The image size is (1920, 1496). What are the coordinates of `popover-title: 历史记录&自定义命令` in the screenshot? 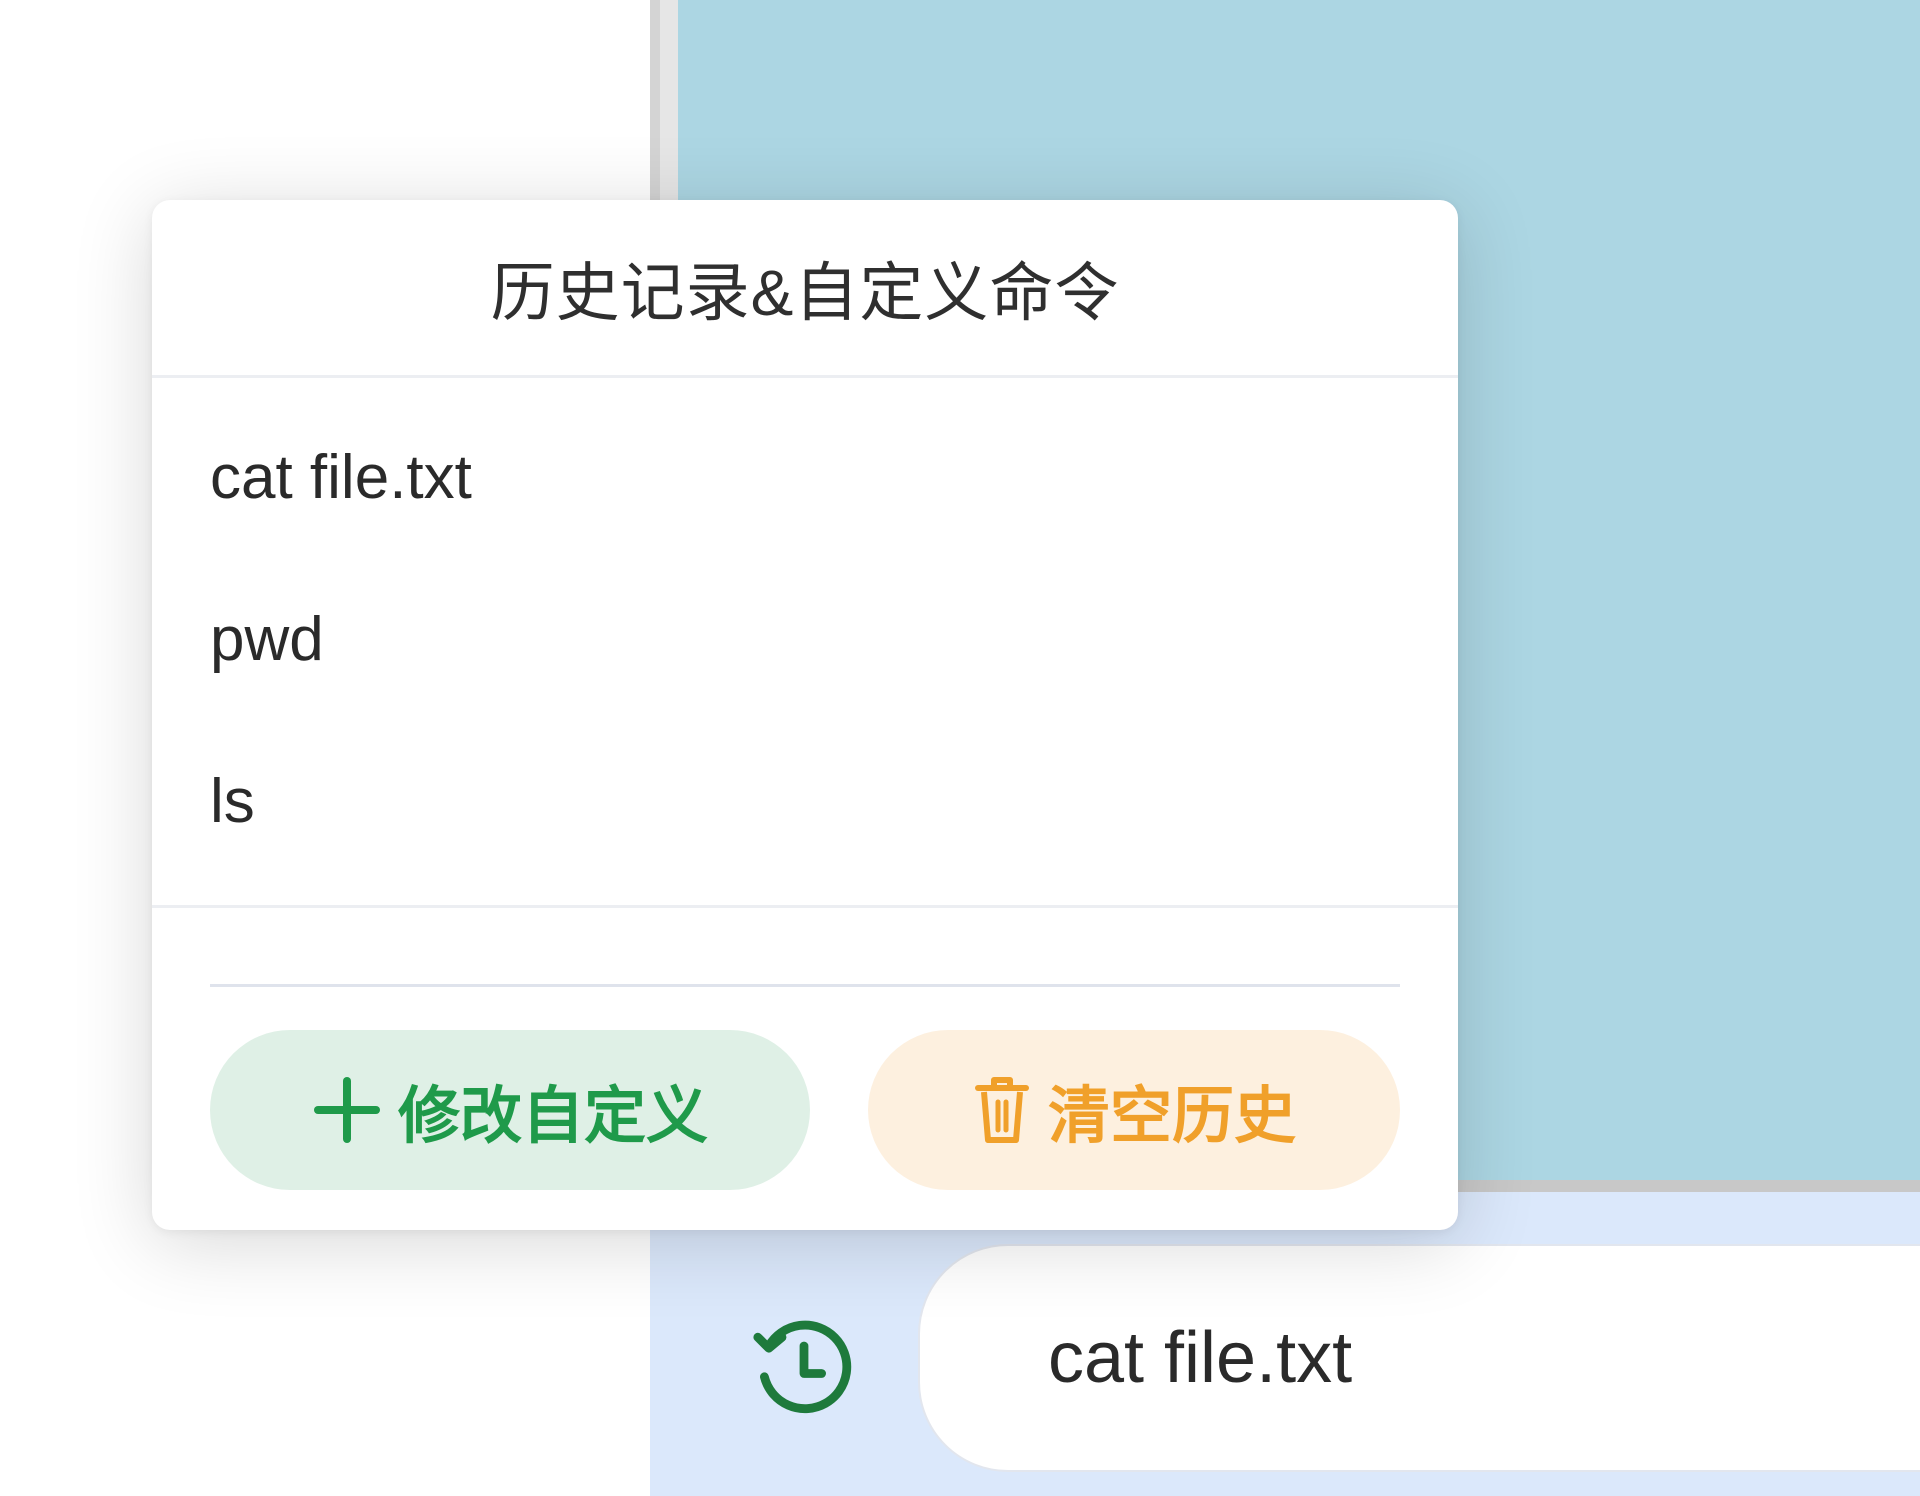 It's located at (805, 292).